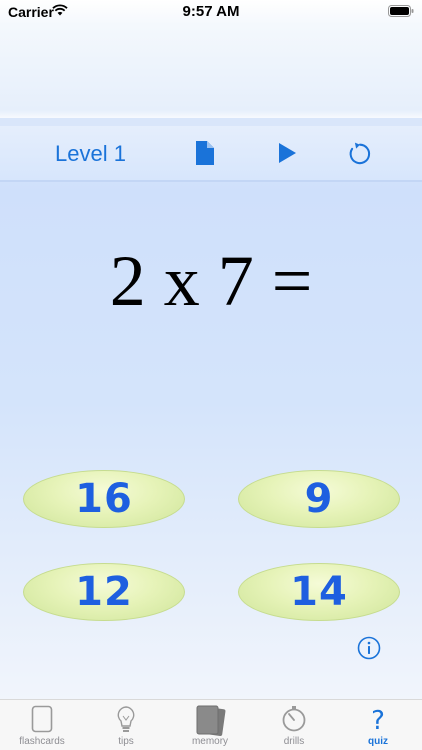 Image resolution: width=422 pixels, height=750 pixels. I want to click on tab-label-drills: drills, so click(294, 741).